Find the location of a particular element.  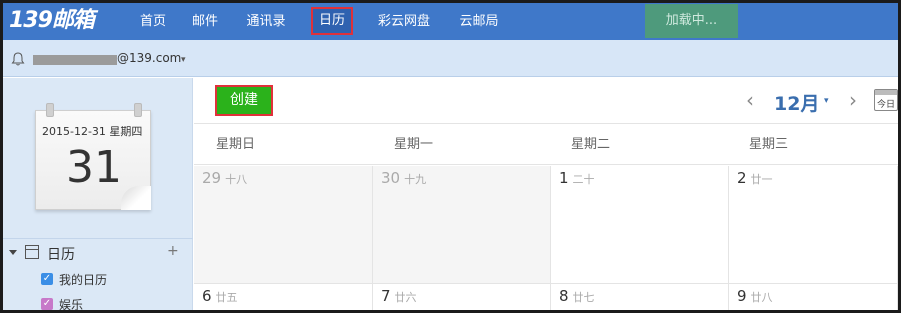

create-button: 创建 is located at coordinates (244, 100).